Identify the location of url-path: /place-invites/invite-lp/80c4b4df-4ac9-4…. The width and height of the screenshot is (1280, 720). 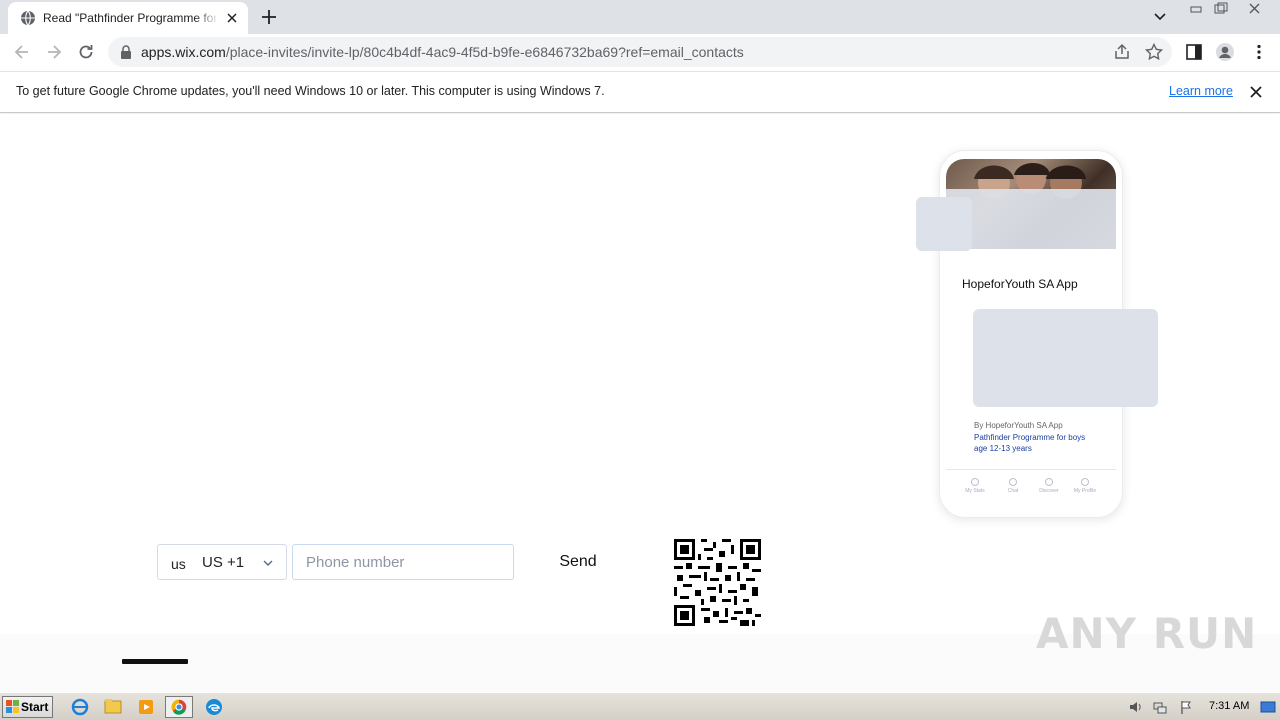
(484, 52).